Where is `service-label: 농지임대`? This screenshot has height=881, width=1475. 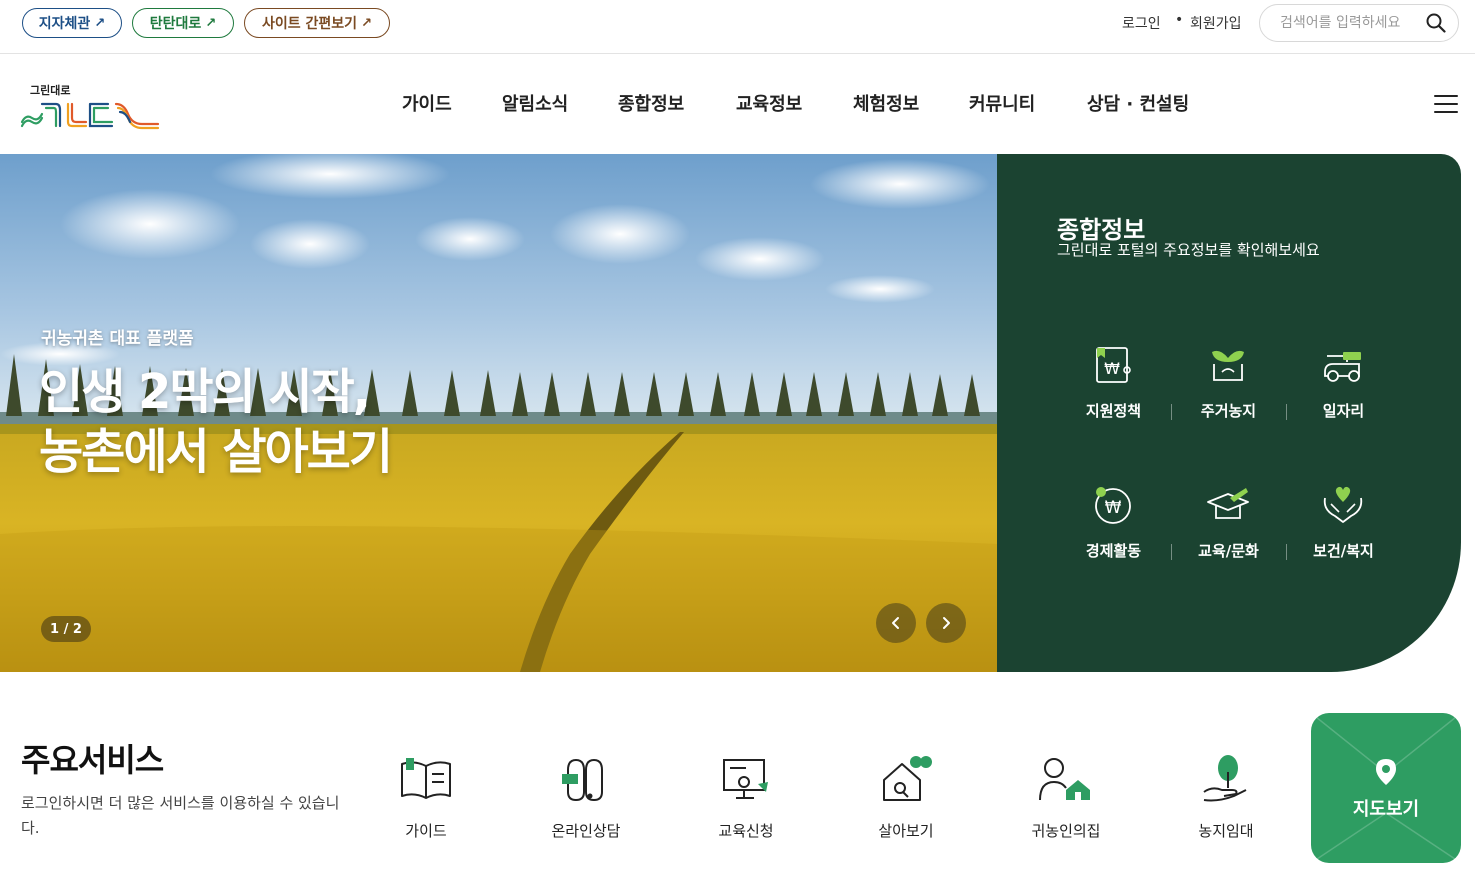 service-label: 농지임대 is located at coordinates (1226, 831).